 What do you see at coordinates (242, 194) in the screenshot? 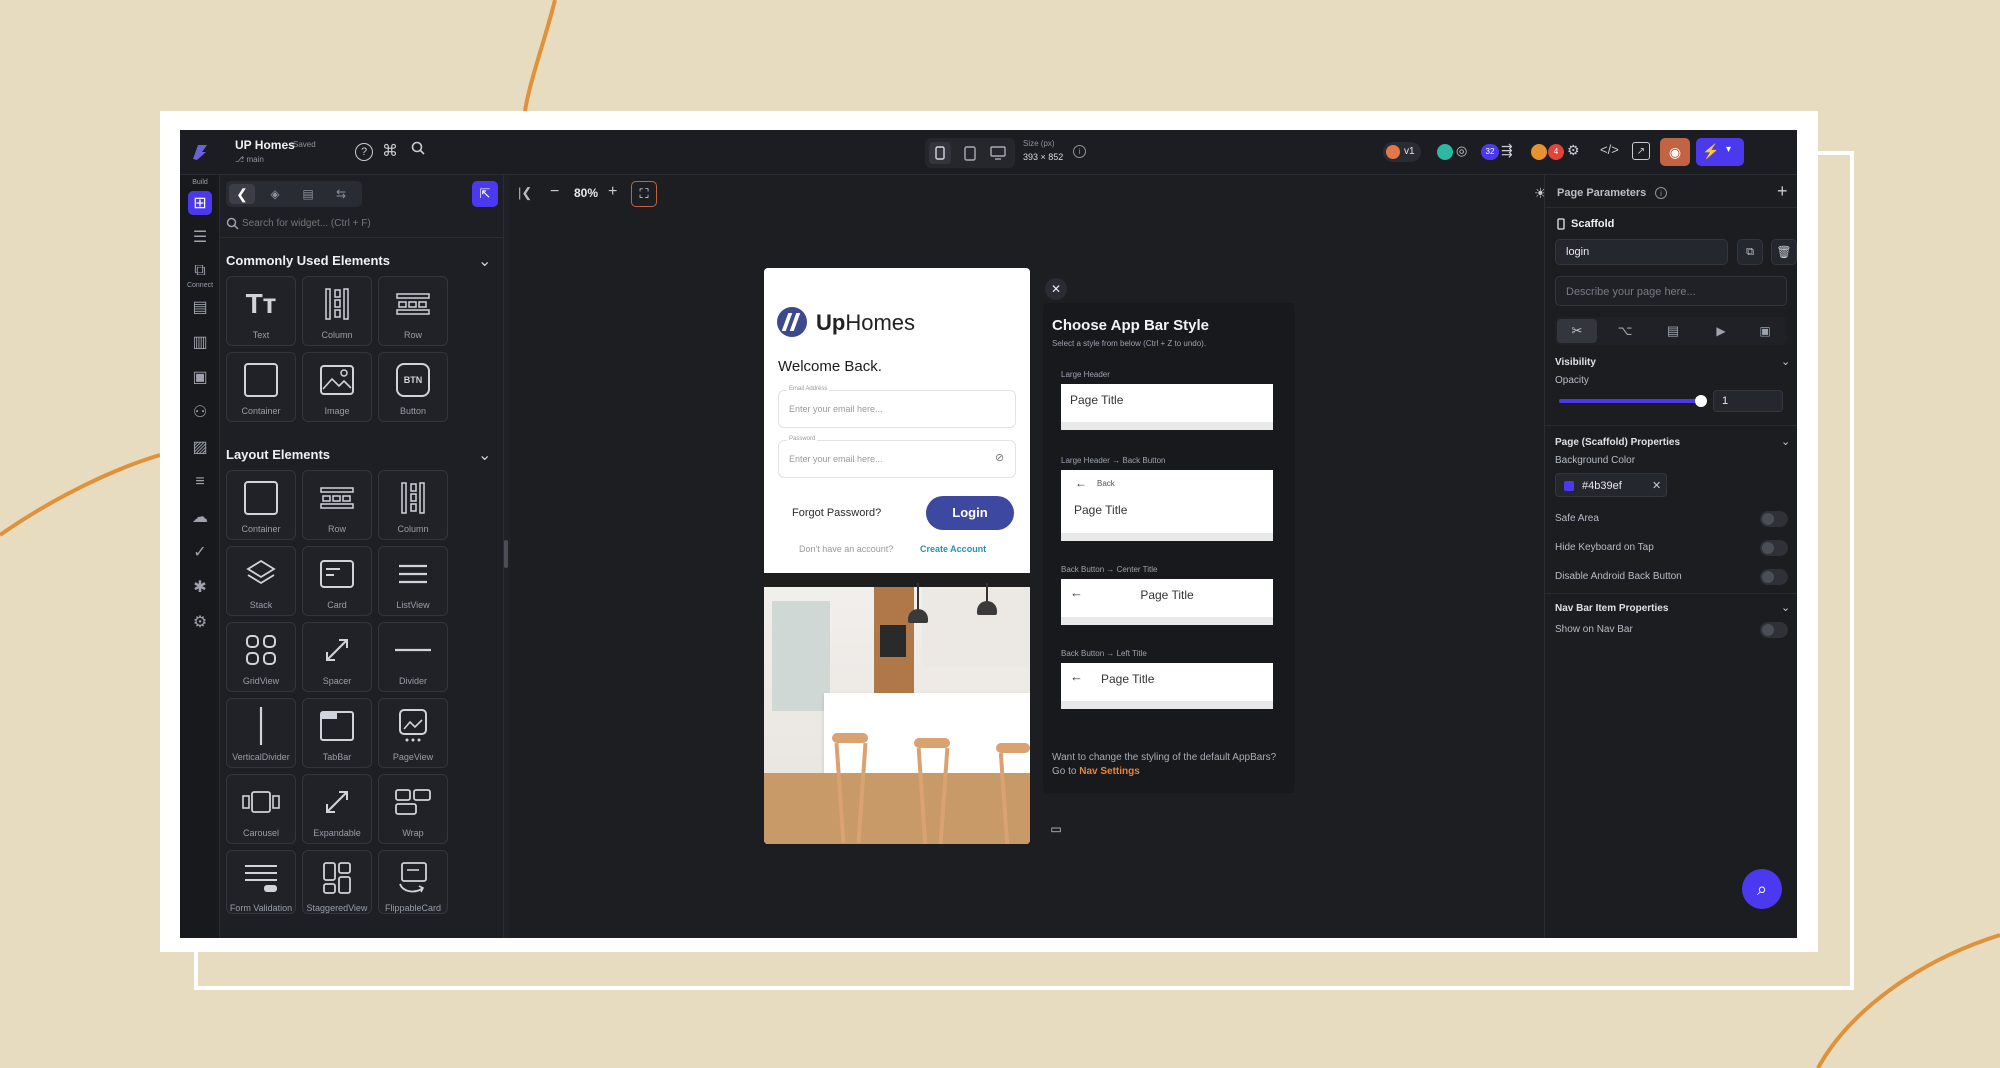
I see `back-arrow-icon: ❮` at bounding box center [242, 194].